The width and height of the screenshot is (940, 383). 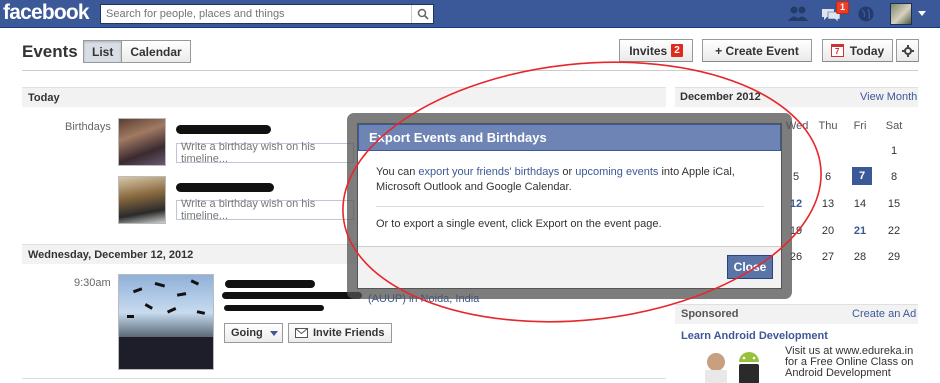 I want to click on redacted-event-detail, so click(x=274, y=308).